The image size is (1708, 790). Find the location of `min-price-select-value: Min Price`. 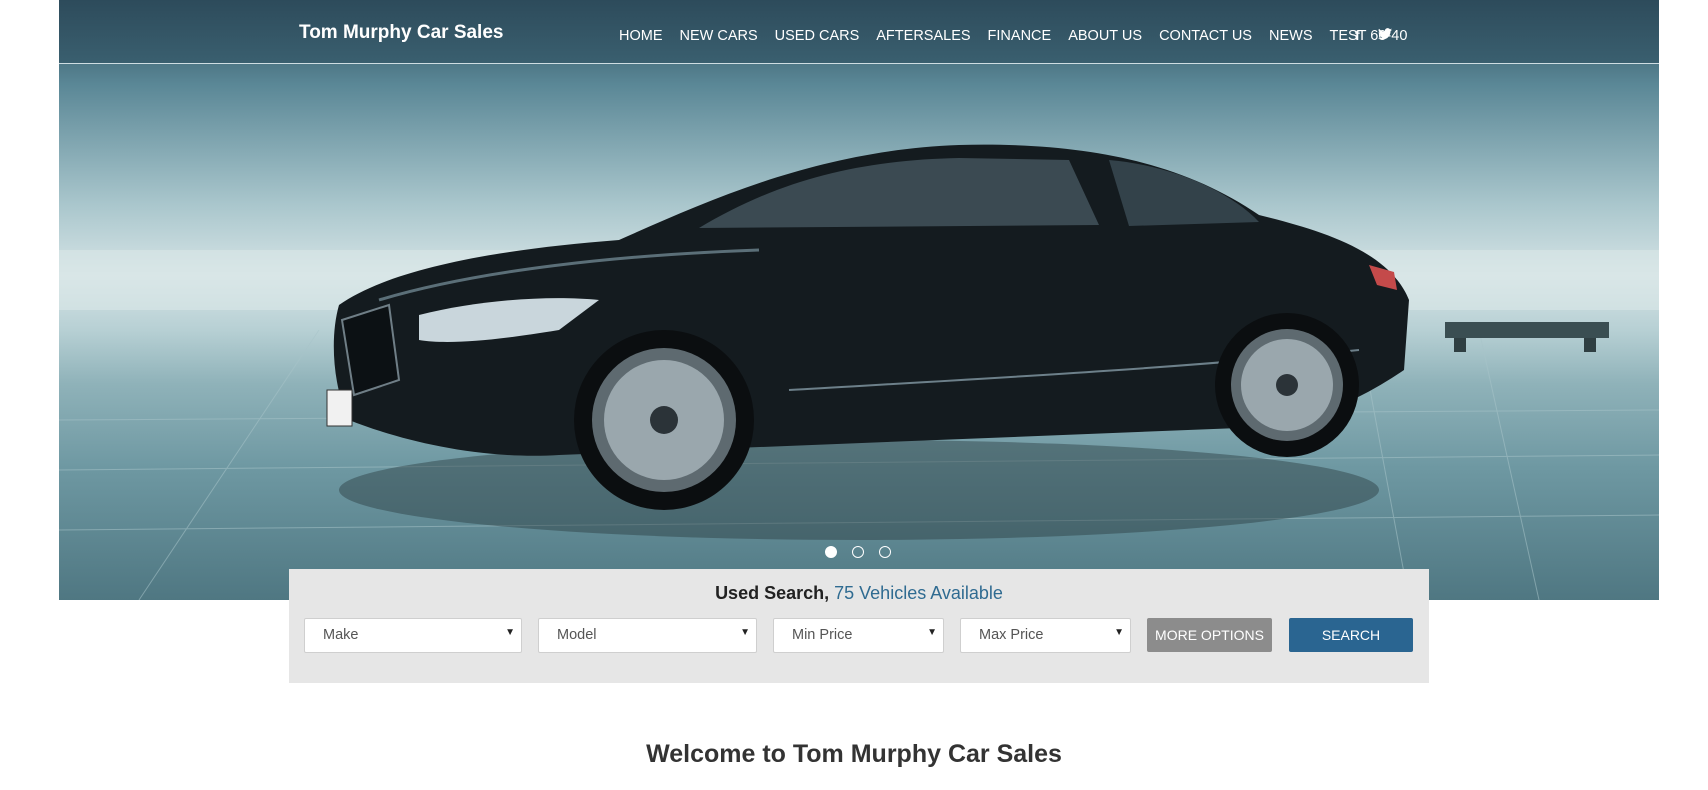

min-price-select-value: Min Price is located at coordinates (822, 635).